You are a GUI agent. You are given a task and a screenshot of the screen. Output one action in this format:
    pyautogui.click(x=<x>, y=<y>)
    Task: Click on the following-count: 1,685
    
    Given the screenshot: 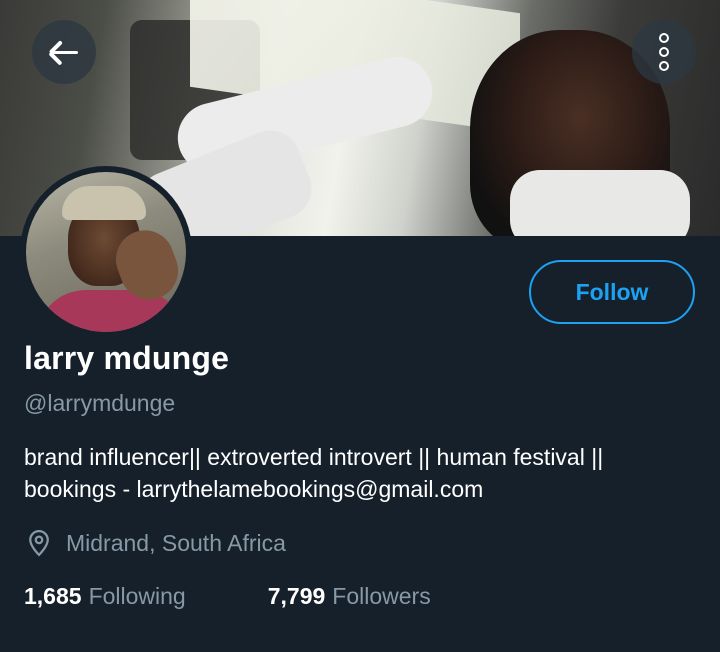 What is the action you would take?
    pyautogui.click(x=53, y=596)
    